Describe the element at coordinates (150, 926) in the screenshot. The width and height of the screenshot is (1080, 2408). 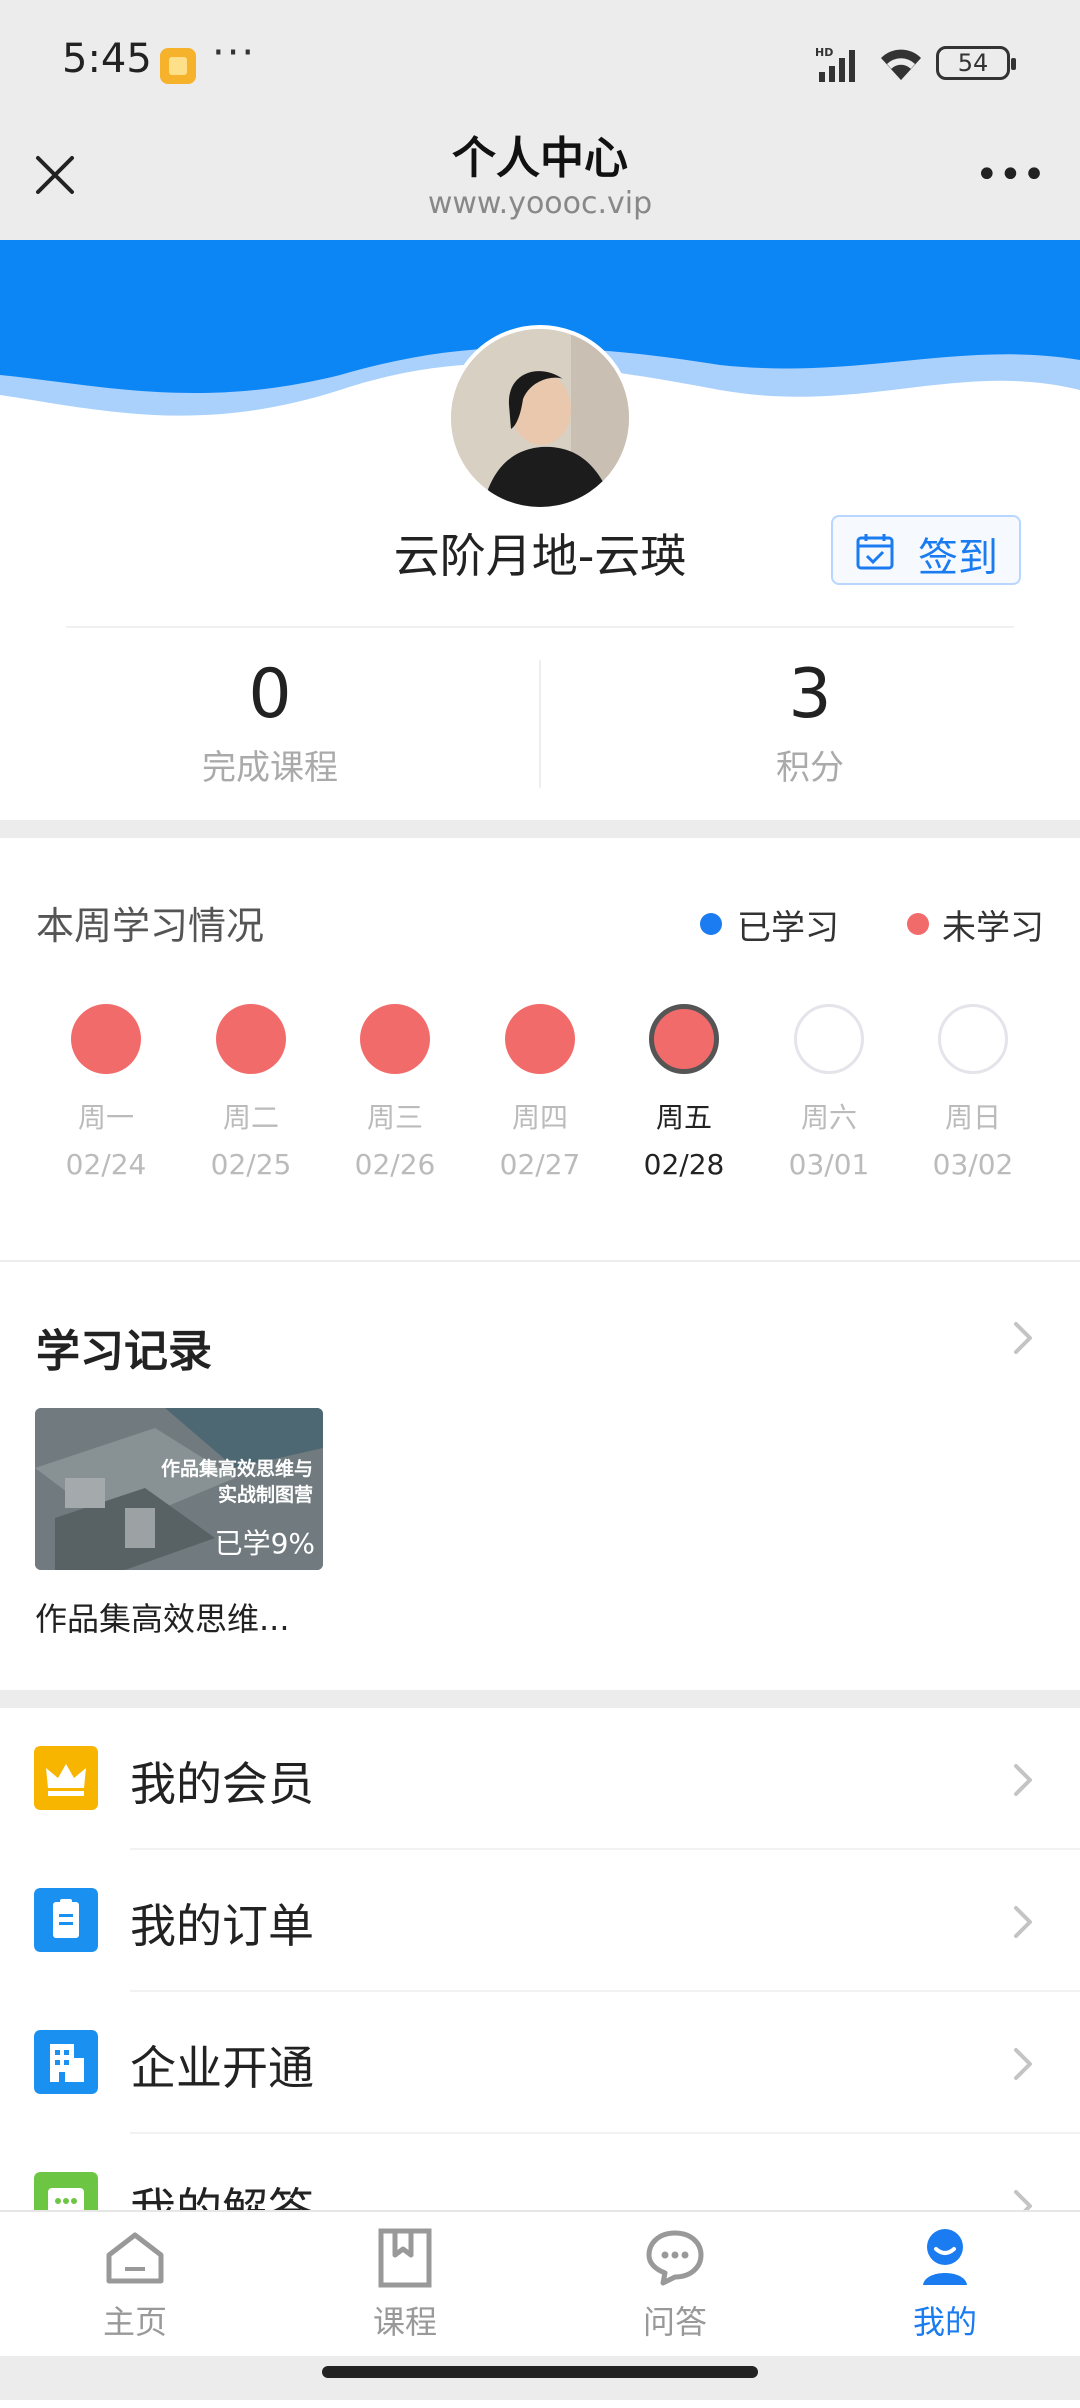
I see `weekly-study-title: 本周学习情况` at that location.